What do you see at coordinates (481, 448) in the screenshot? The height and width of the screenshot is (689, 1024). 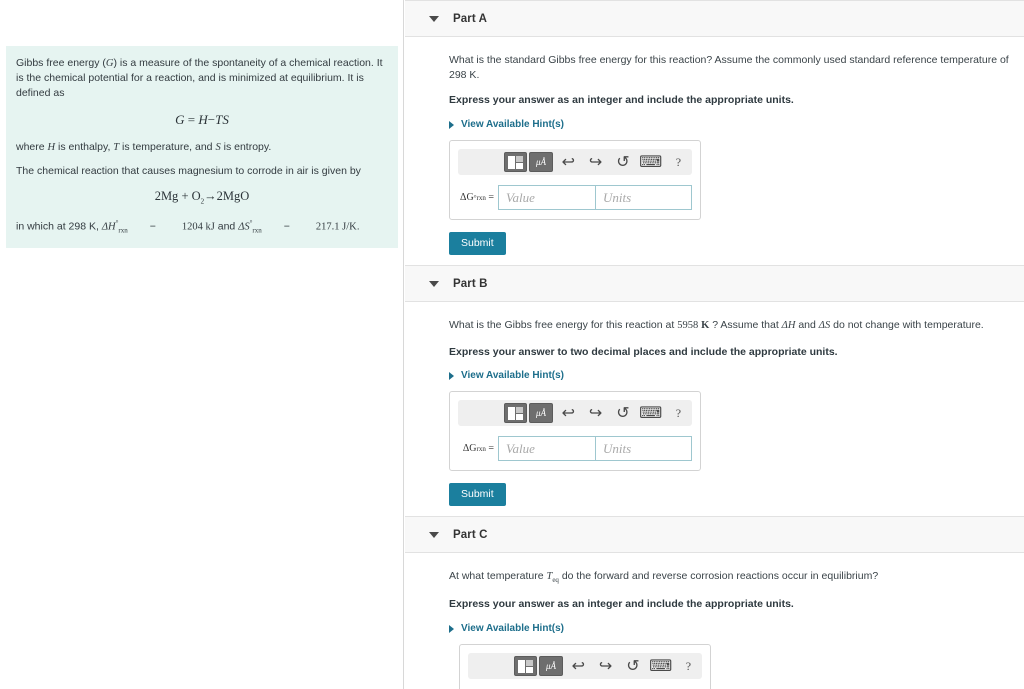 I see `part-b-var-sub: rxn` at bounding box center [481, 448].